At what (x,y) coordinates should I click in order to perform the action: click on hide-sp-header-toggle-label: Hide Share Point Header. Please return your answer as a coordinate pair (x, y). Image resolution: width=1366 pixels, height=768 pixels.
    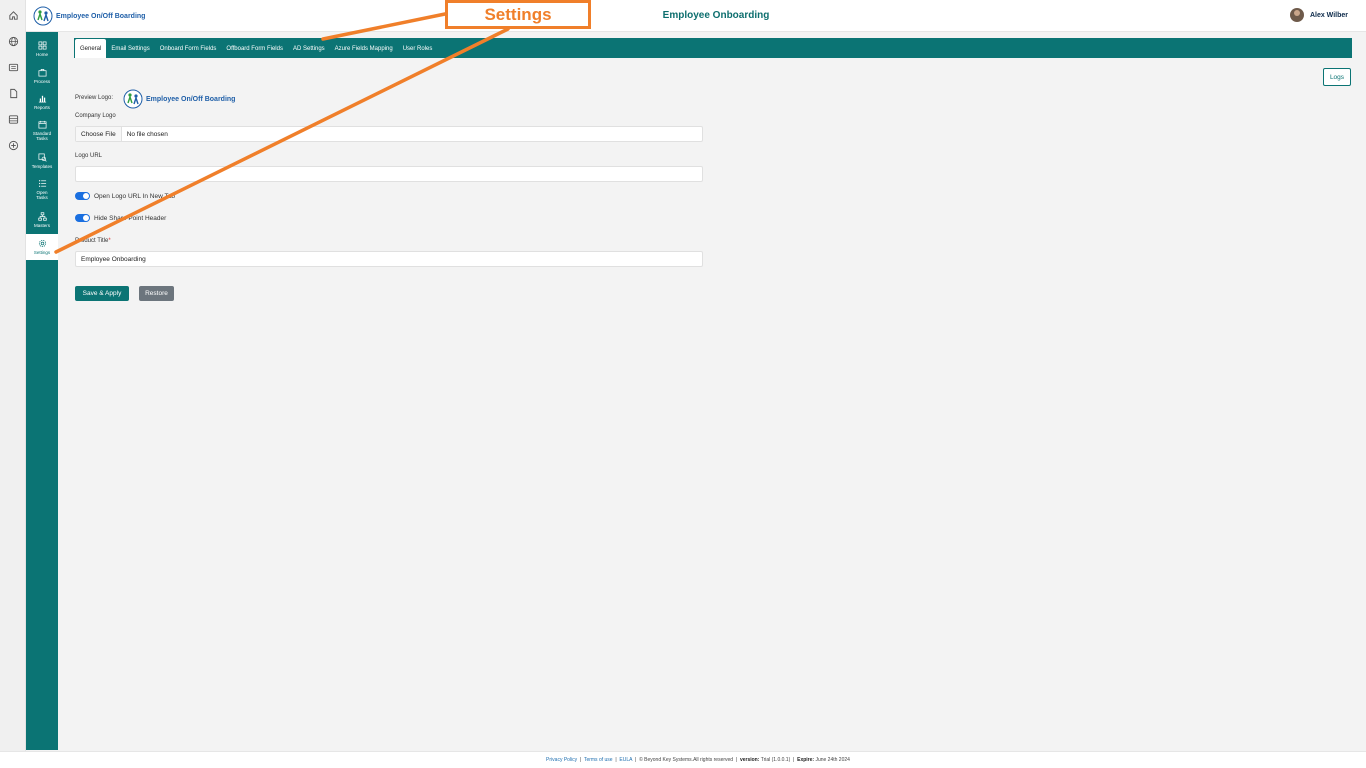
    Looking at the image, I should click on (130, 218).